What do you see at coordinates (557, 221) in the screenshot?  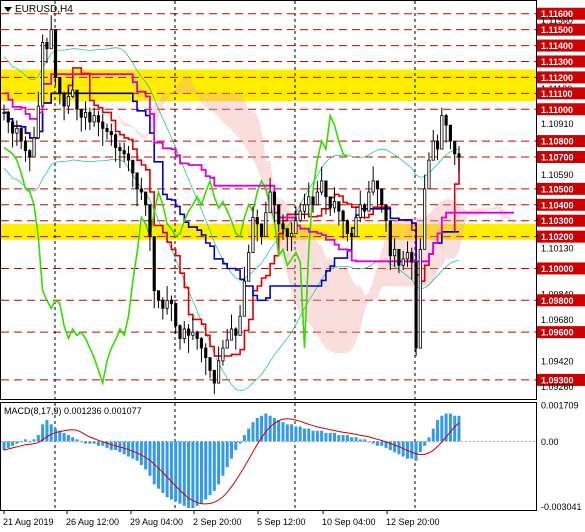 I see `price-level-label: 1.10300` at bounding box center [557, 221].